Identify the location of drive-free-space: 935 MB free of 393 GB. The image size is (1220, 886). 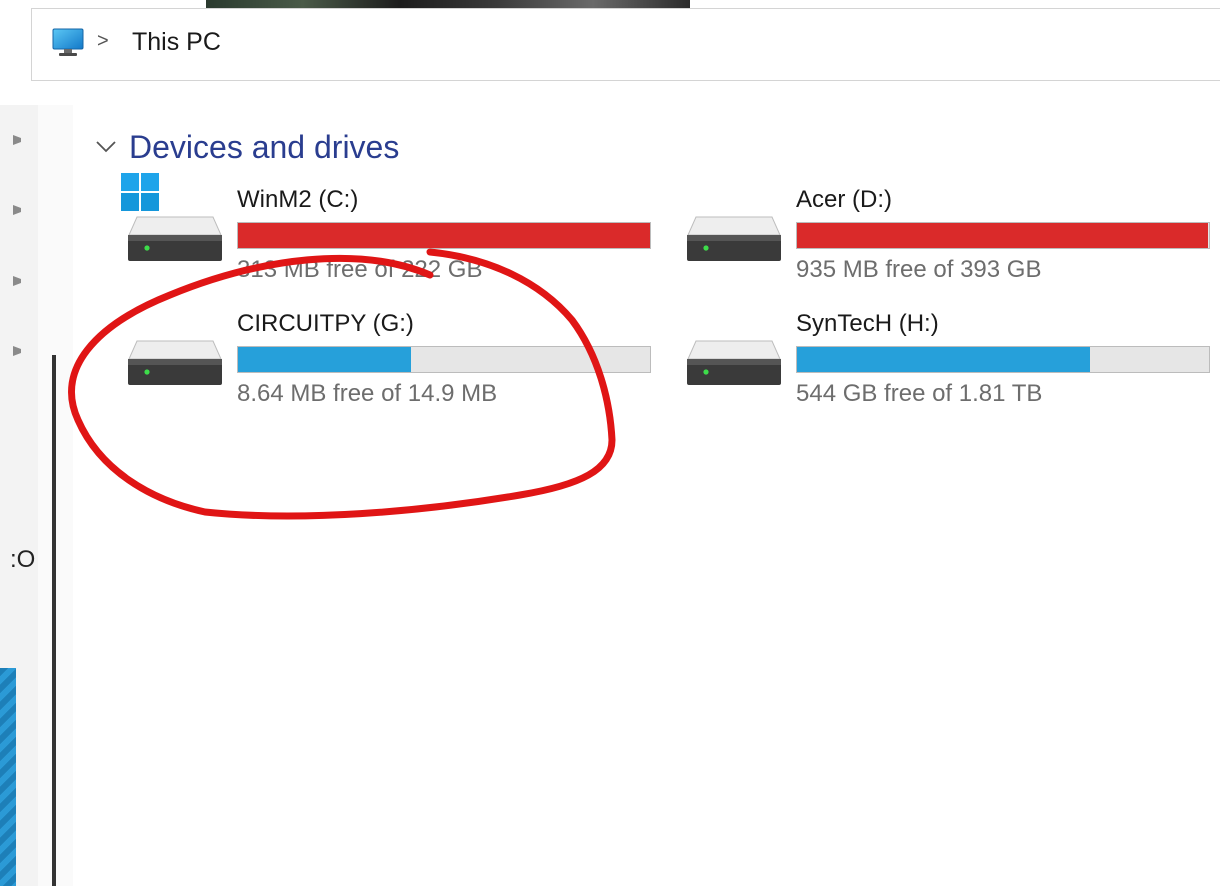
(919, 269).